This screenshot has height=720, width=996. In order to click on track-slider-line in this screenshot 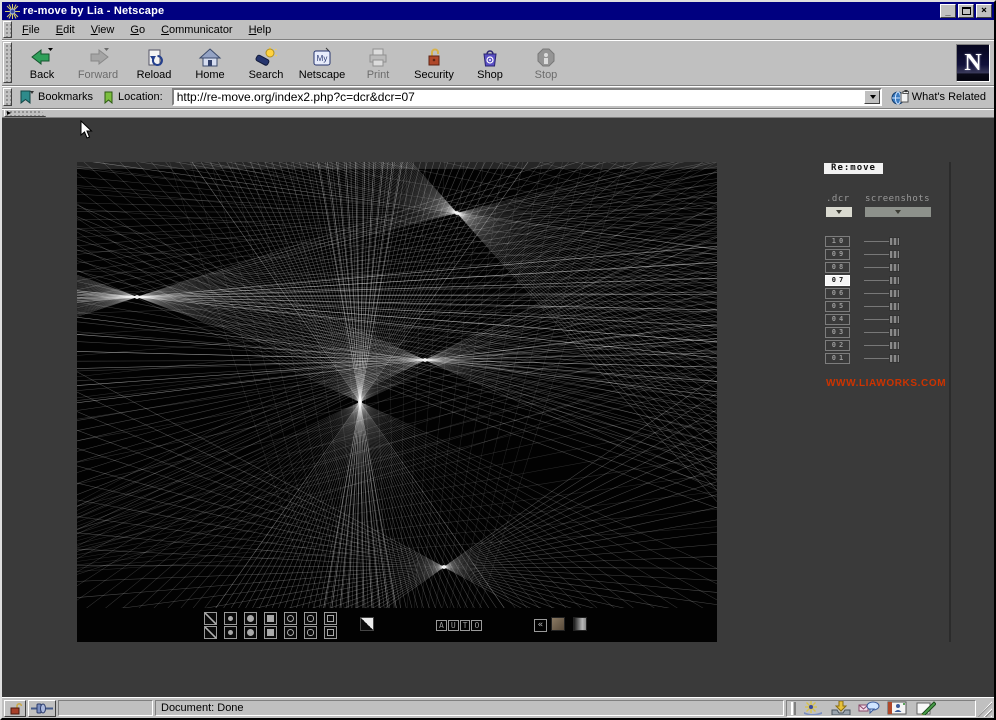, I will do `click(878, 332)`.